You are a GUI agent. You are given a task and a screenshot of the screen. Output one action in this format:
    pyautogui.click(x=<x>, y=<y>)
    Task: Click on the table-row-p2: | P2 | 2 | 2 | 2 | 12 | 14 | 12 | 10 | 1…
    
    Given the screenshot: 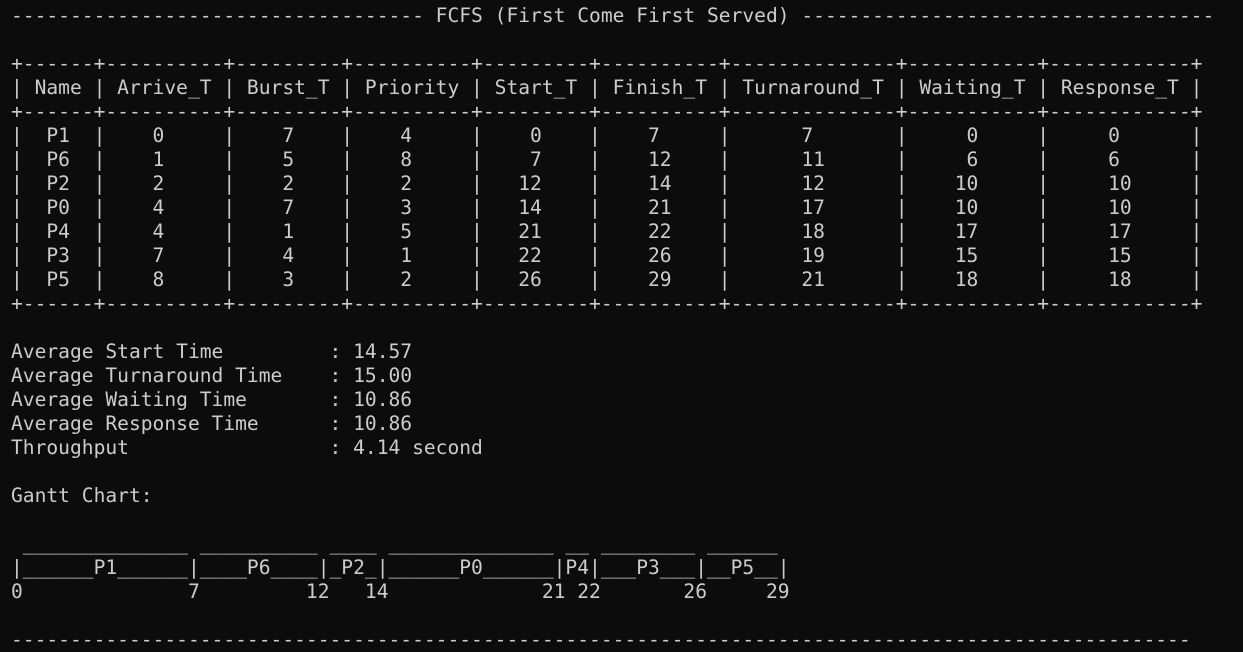 What is the action you would take?
    pyautogui.click(x=607, y=183)
    